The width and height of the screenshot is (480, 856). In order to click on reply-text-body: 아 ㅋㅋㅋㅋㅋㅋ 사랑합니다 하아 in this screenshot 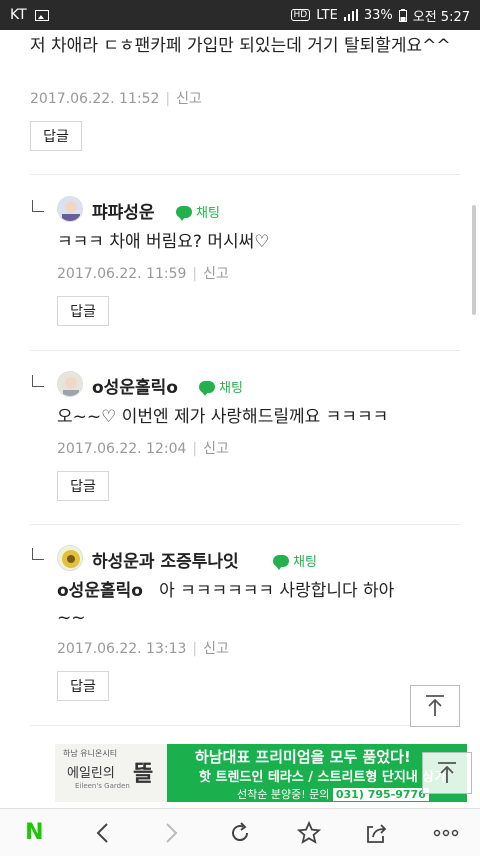, I will do `click(277, 591)`.